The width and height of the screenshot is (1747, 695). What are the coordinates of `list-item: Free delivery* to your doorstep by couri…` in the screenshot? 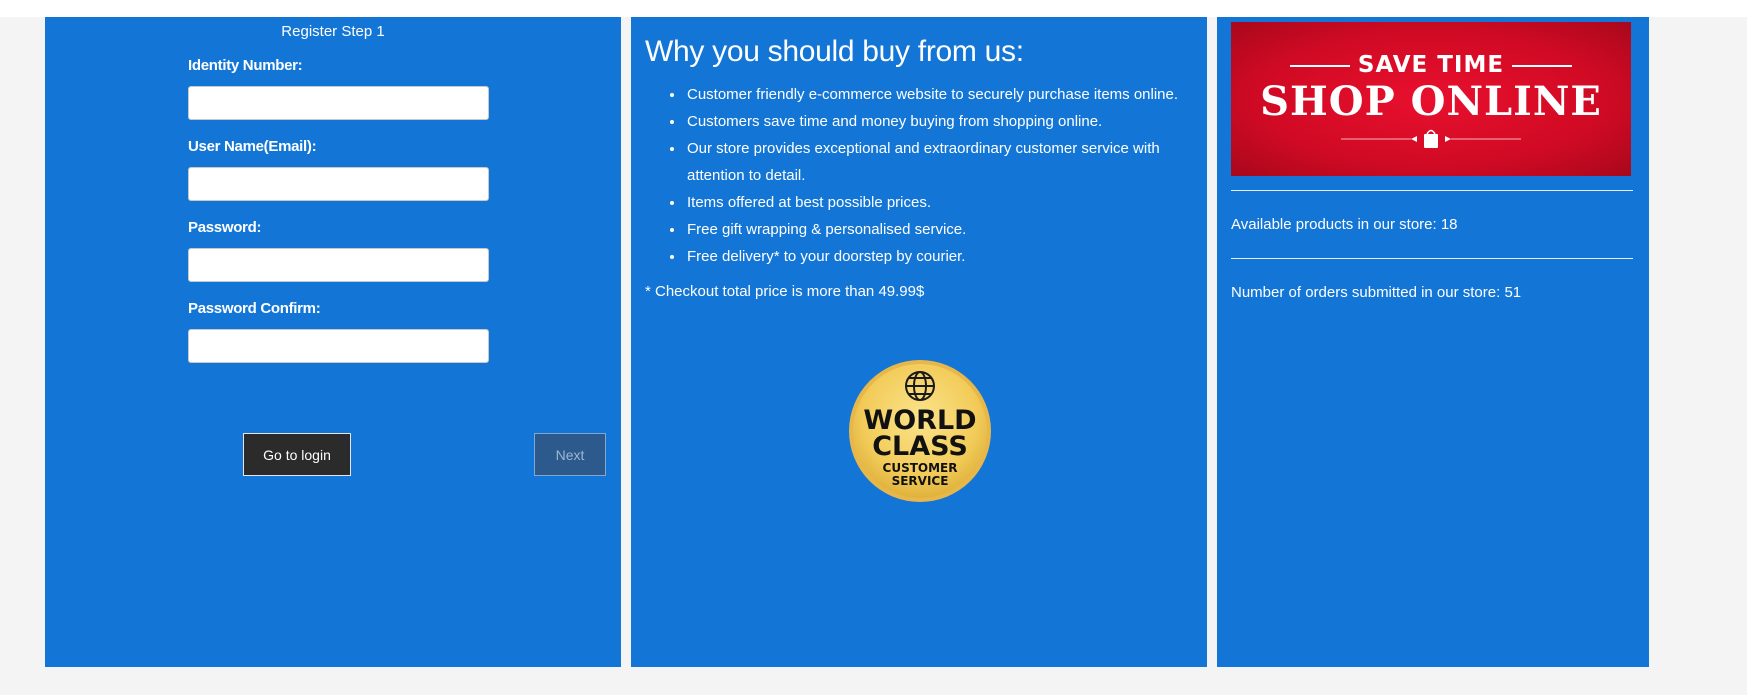 It's located at (935, 256).